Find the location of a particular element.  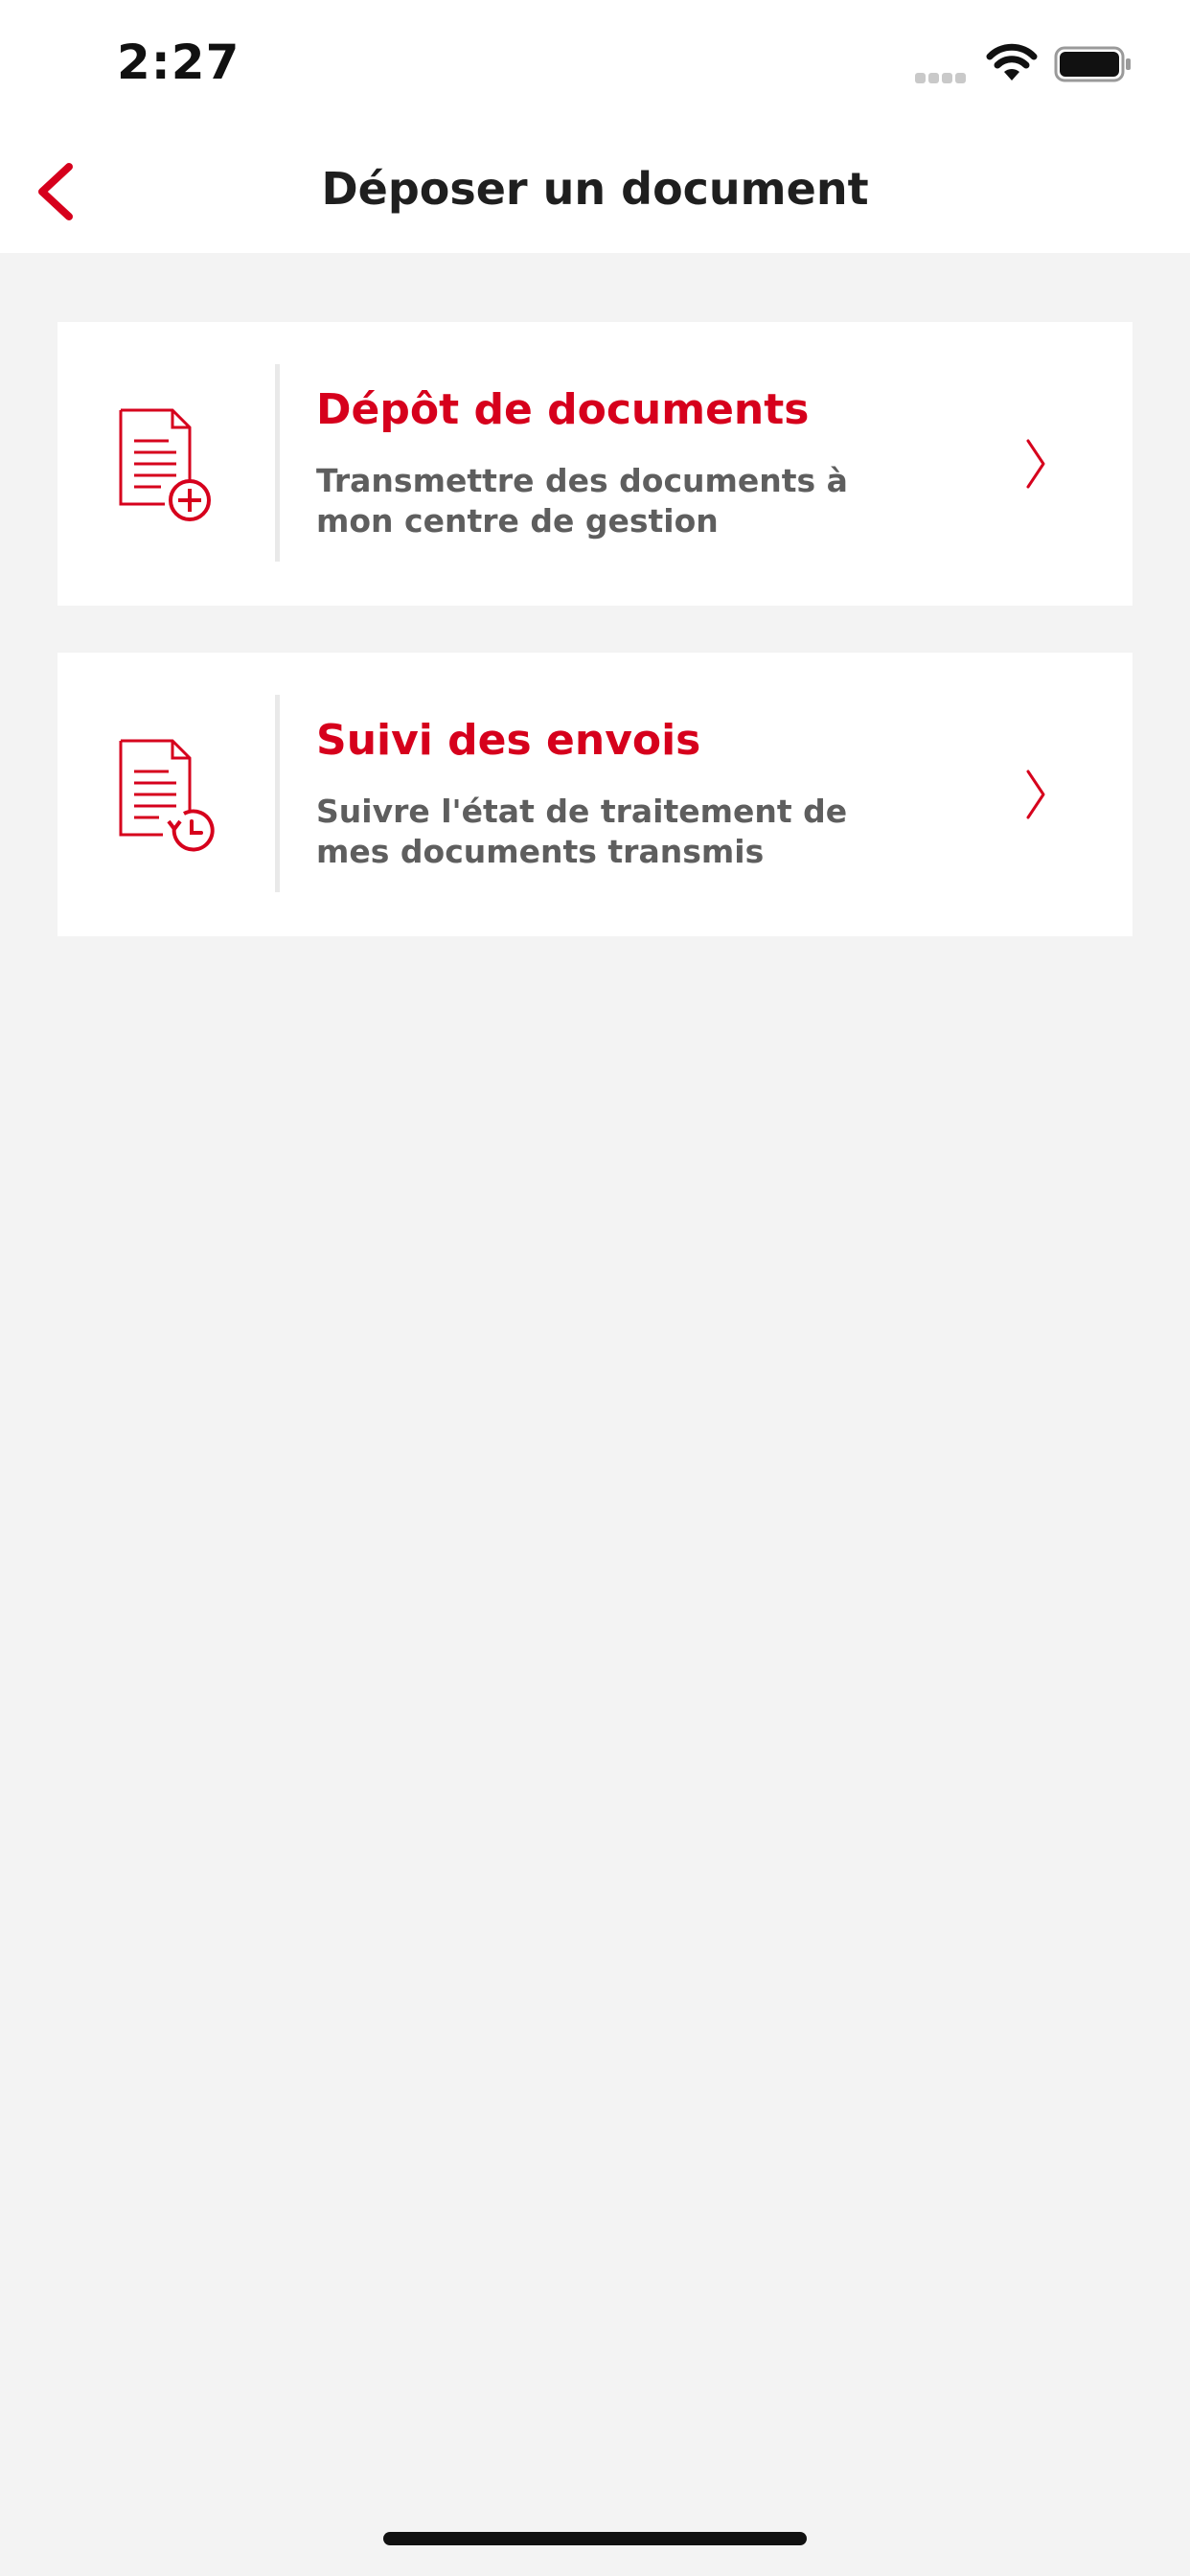

document-history-icon is located at coordinates (167, 795).